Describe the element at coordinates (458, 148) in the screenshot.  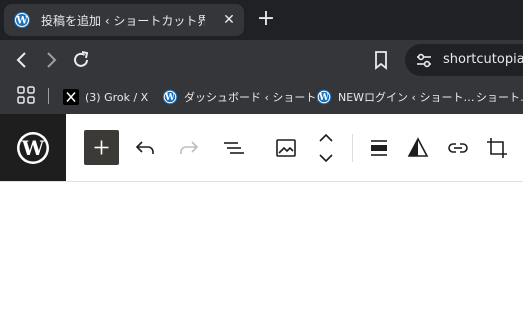
I see `link-icon` at that location.